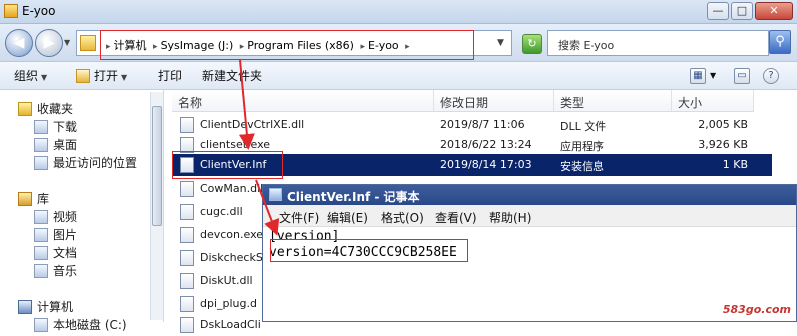 The image size is (797, 336). I want to click on nav-item-desktop: 桌面, so click(55, 144).